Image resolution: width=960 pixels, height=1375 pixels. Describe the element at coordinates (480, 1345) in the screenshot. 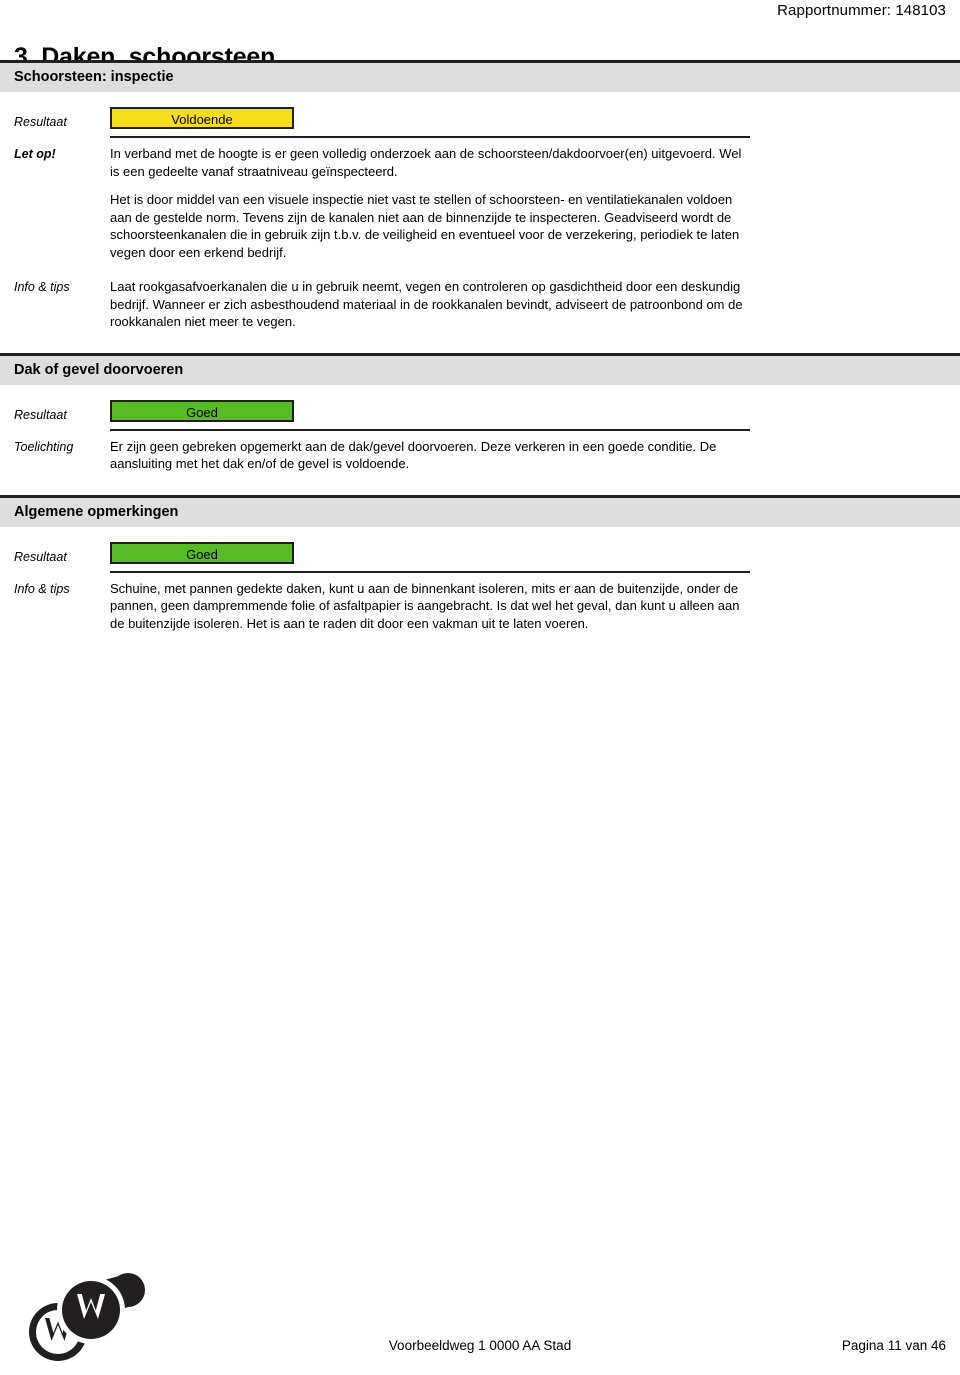

I see `footer-address: Voorbeeldweg 1 0000 AA Stad` at that location.